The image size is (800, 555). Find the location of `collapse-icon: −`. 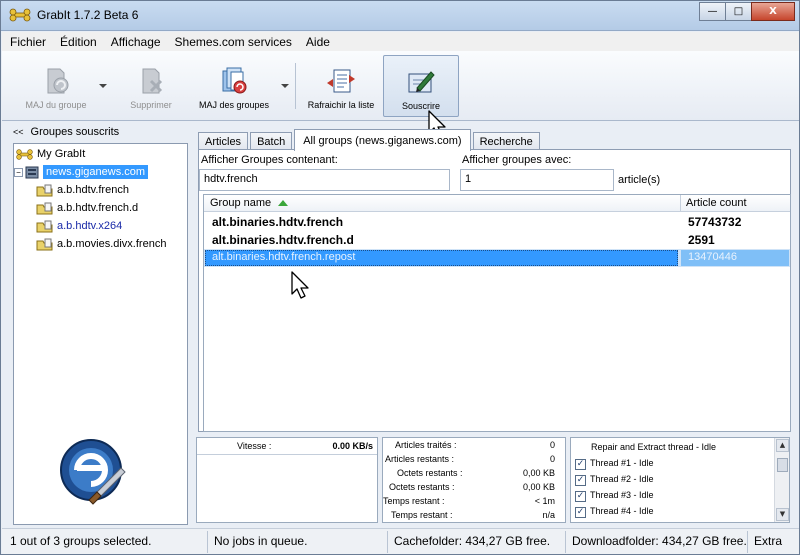

collapse-icon: − is located at coordinates (18, 172).